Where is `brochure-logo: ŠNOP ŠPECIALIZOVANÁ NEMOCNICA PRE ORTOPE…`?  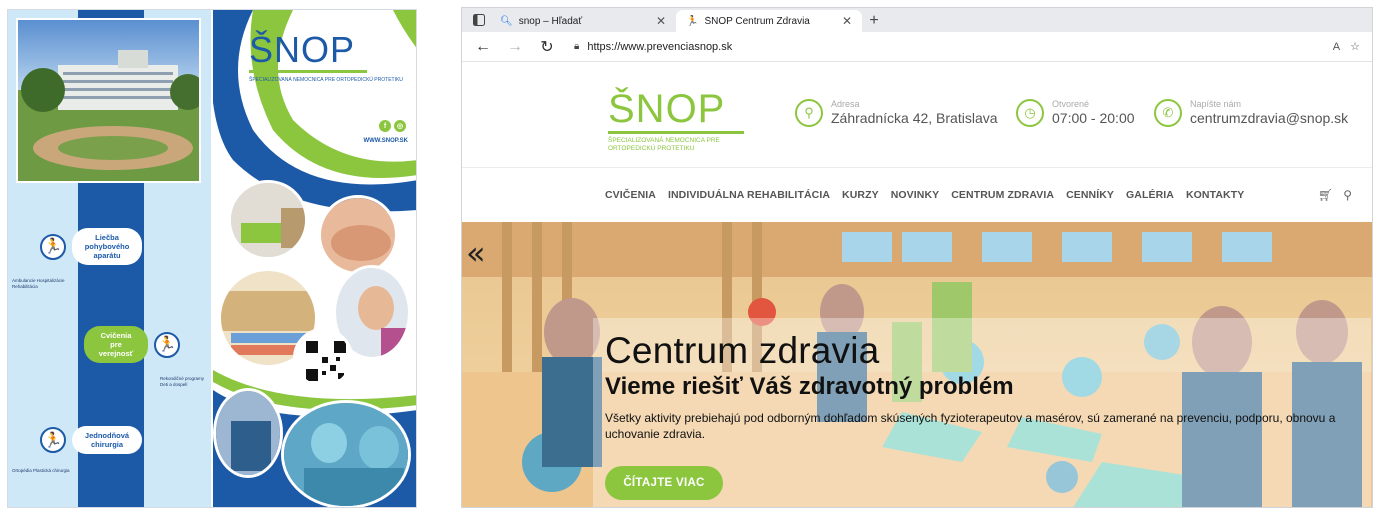 brochure-logo: ŠNOP ŠPECIALIZOVANÁ NEMOCNICA PRE ORTOPE… is located at coordinates (329, 57).